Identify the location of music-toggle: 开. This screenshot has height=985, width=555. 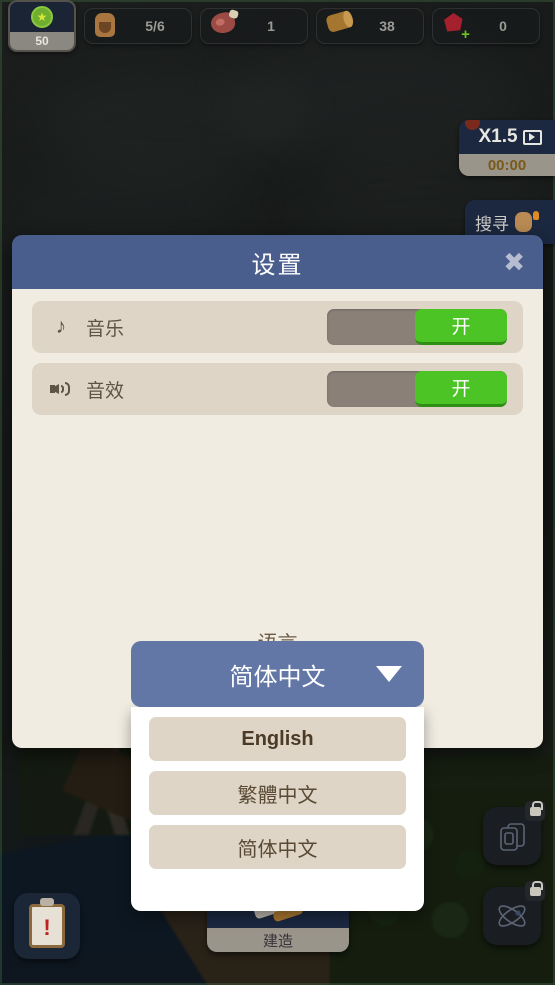
(417, 327).